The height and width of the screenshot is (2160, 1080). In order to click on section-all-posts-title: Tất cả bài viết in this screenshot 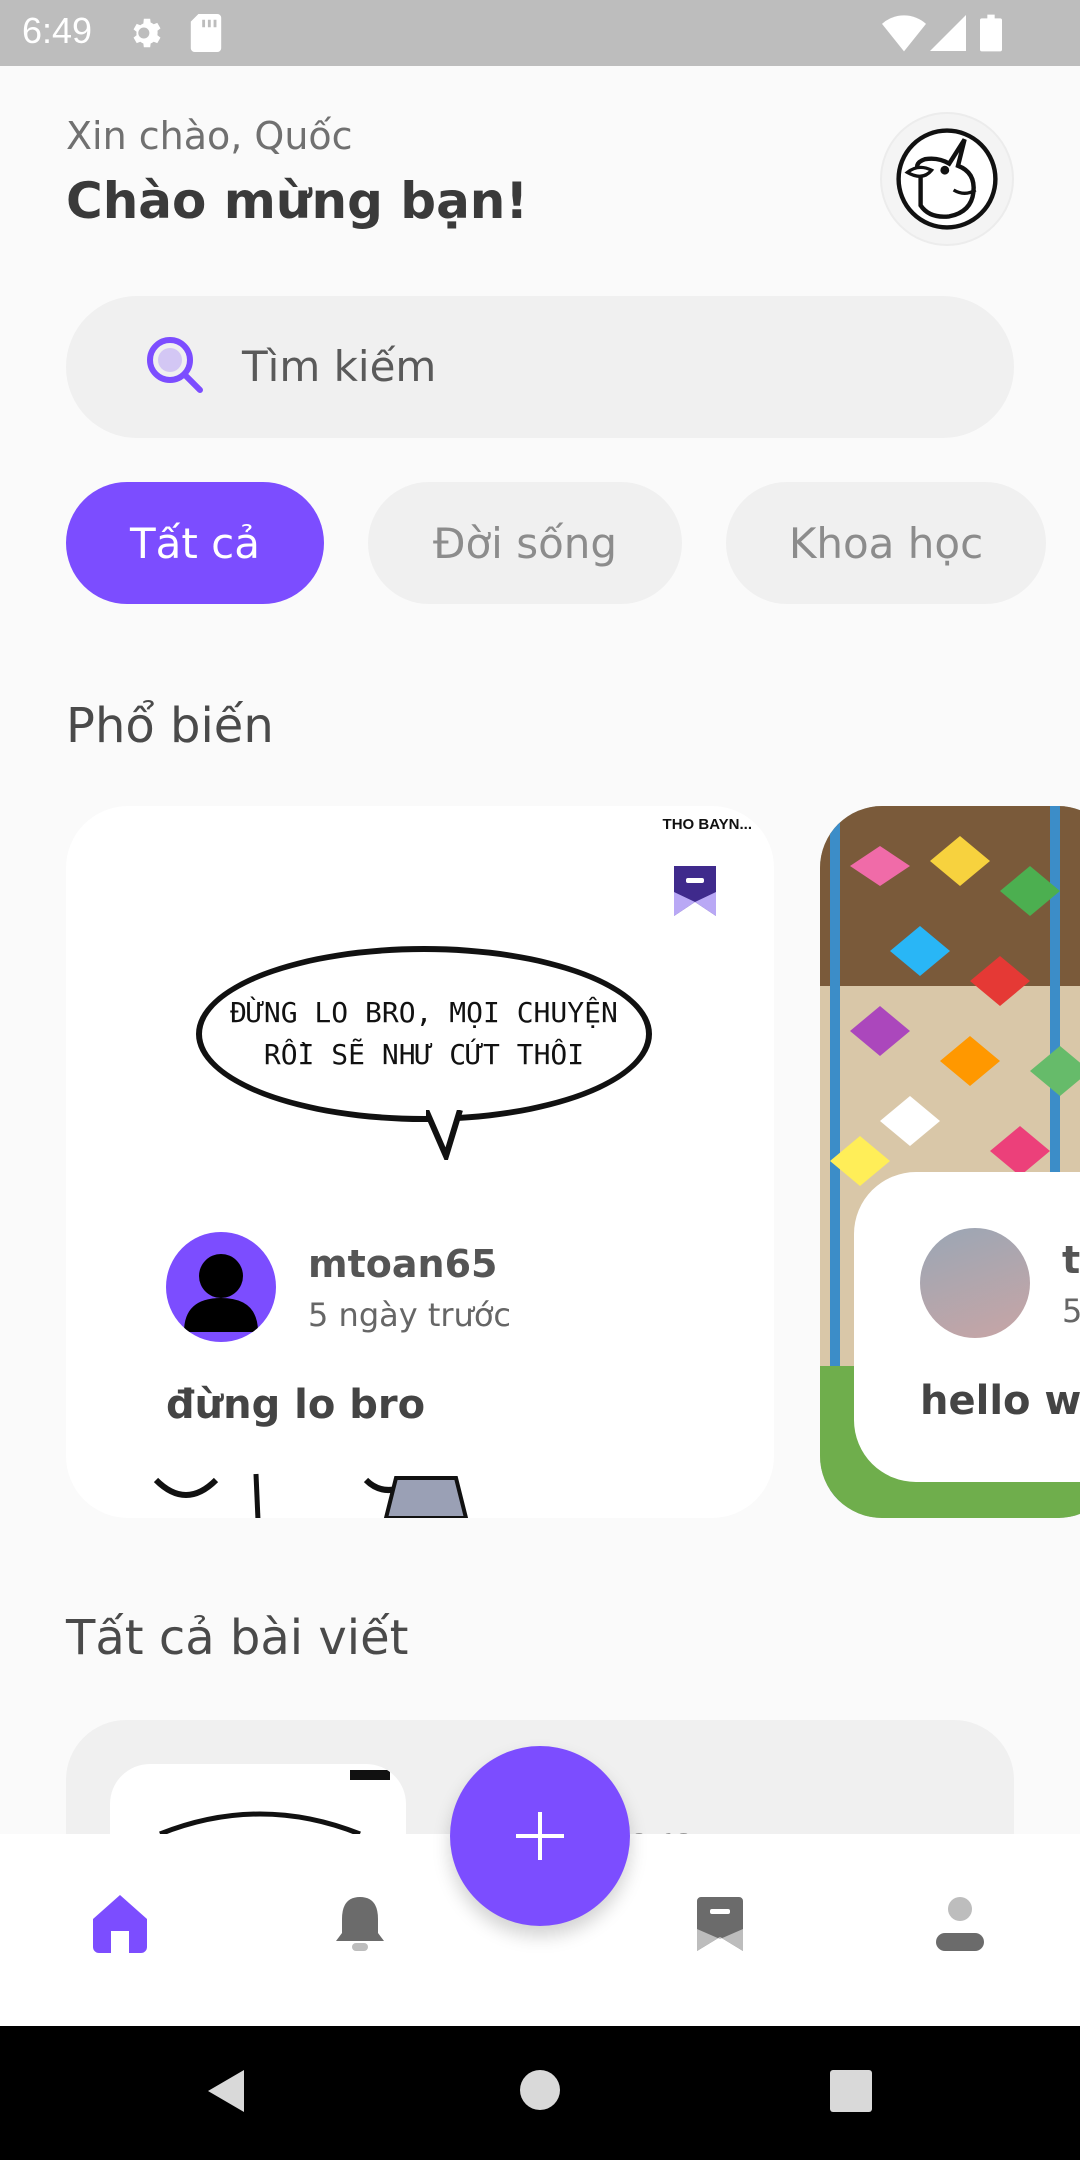, I will do `click(237, 1638)`.